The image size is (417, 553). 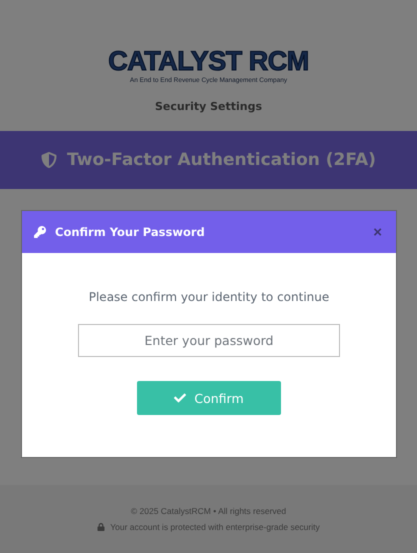 I want to click on shield-icon, so click(x=49, y=160).